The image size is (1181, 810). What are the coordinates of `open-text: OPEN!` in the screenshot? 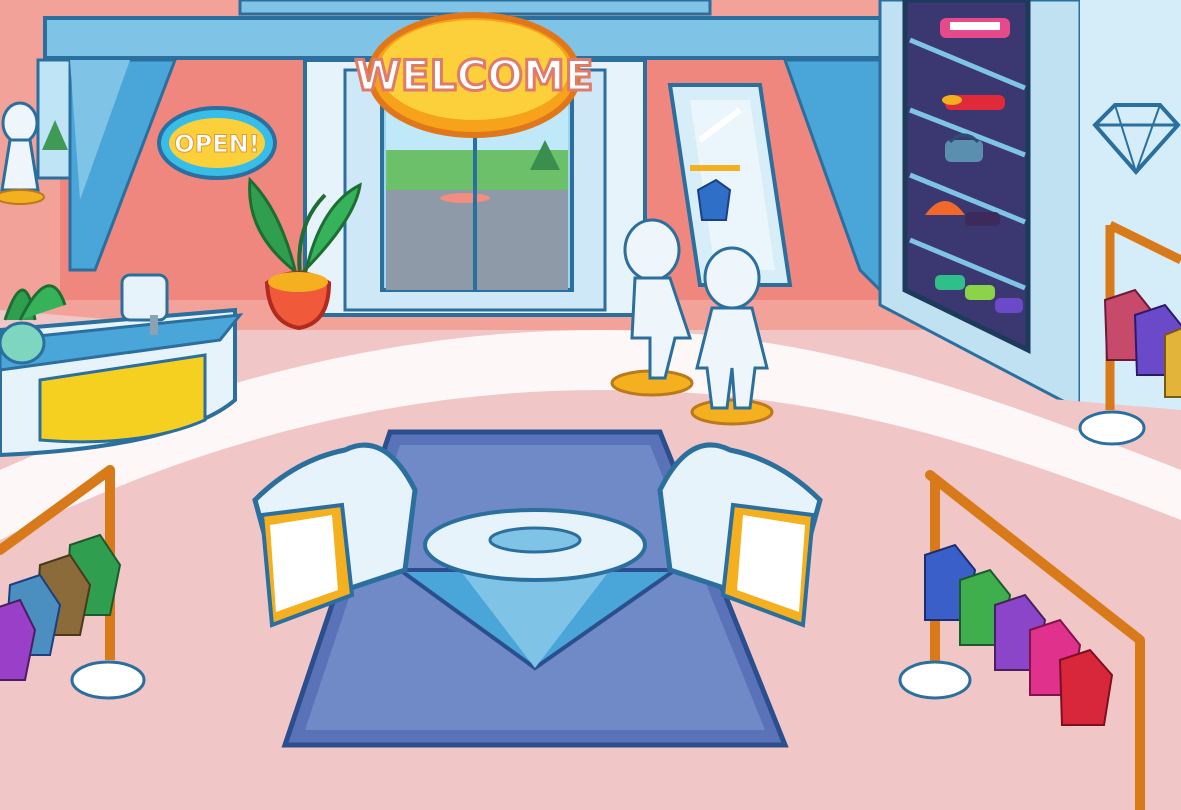 It's located at (216, 144).